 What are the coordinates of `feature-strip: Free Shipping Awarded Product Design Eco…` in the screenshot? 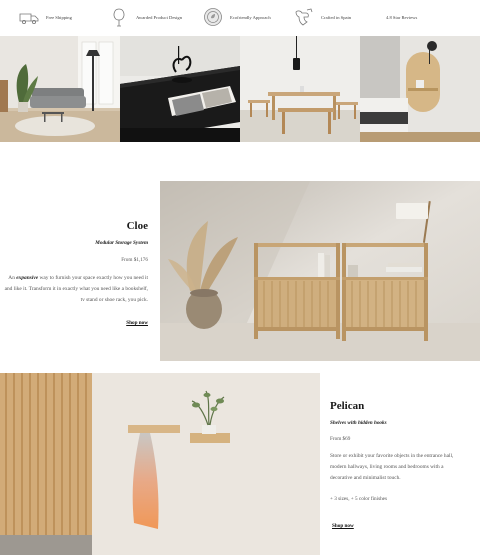 It's located at (240, 18).